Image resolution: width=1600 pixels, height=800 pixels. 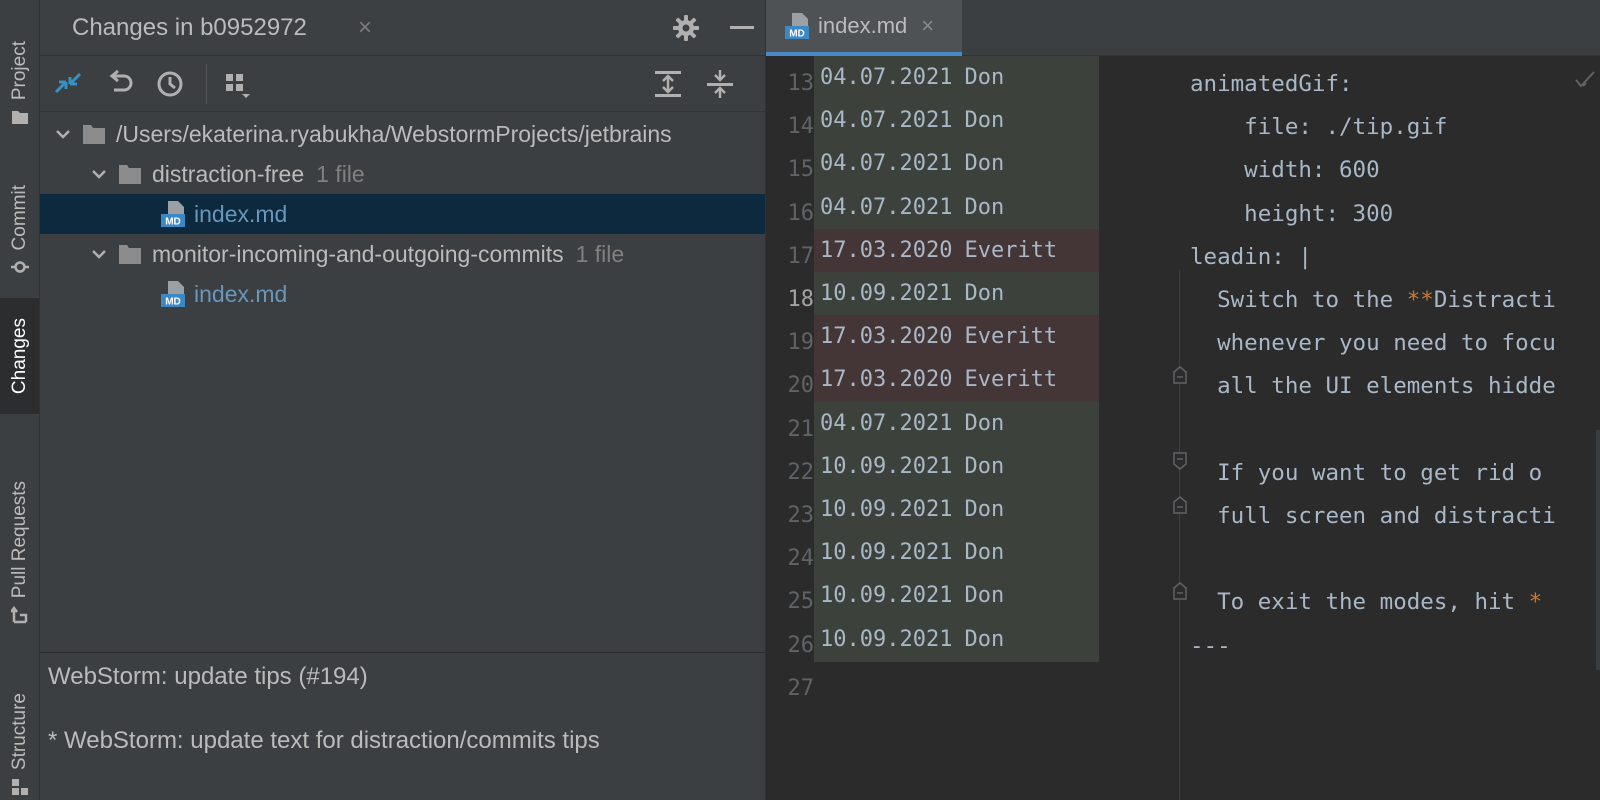 I want to click on panel-title: Changes in b0952972, so click(x=189, y=27).